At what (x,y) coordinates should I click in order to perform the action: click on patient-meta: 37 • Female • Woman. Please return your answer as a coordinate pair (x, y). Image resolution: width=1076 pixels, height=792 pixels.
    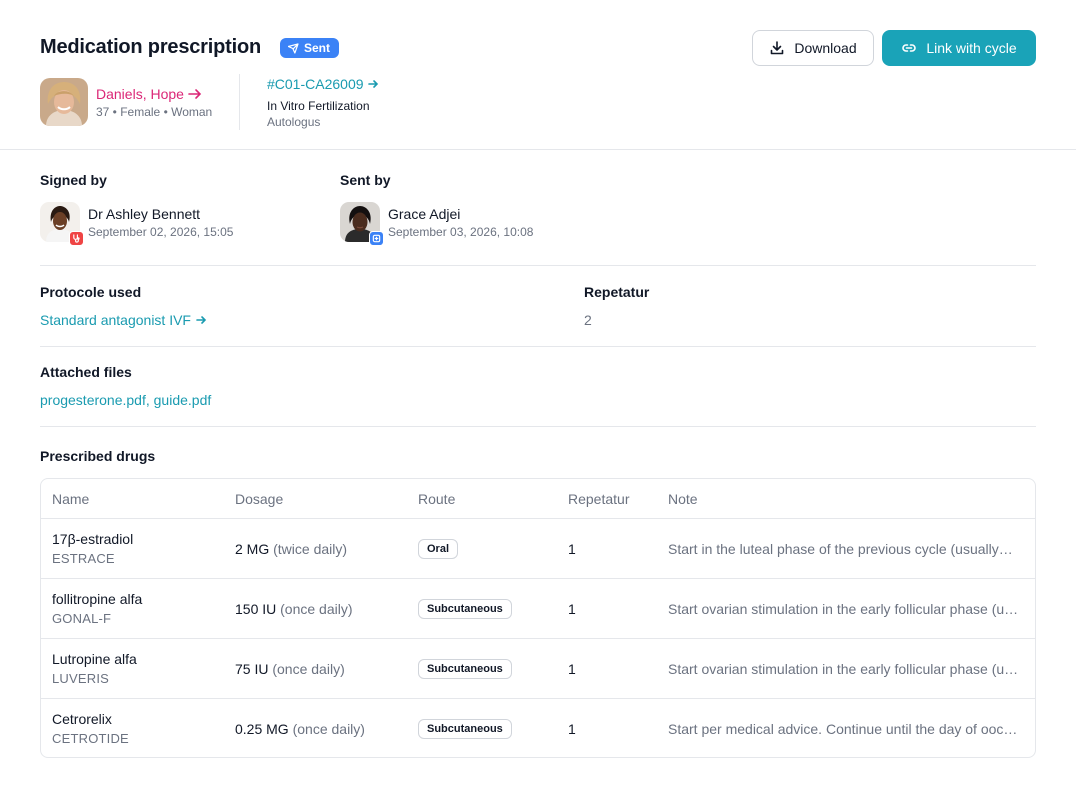
    Looking at the image, I should click on (154, 112).